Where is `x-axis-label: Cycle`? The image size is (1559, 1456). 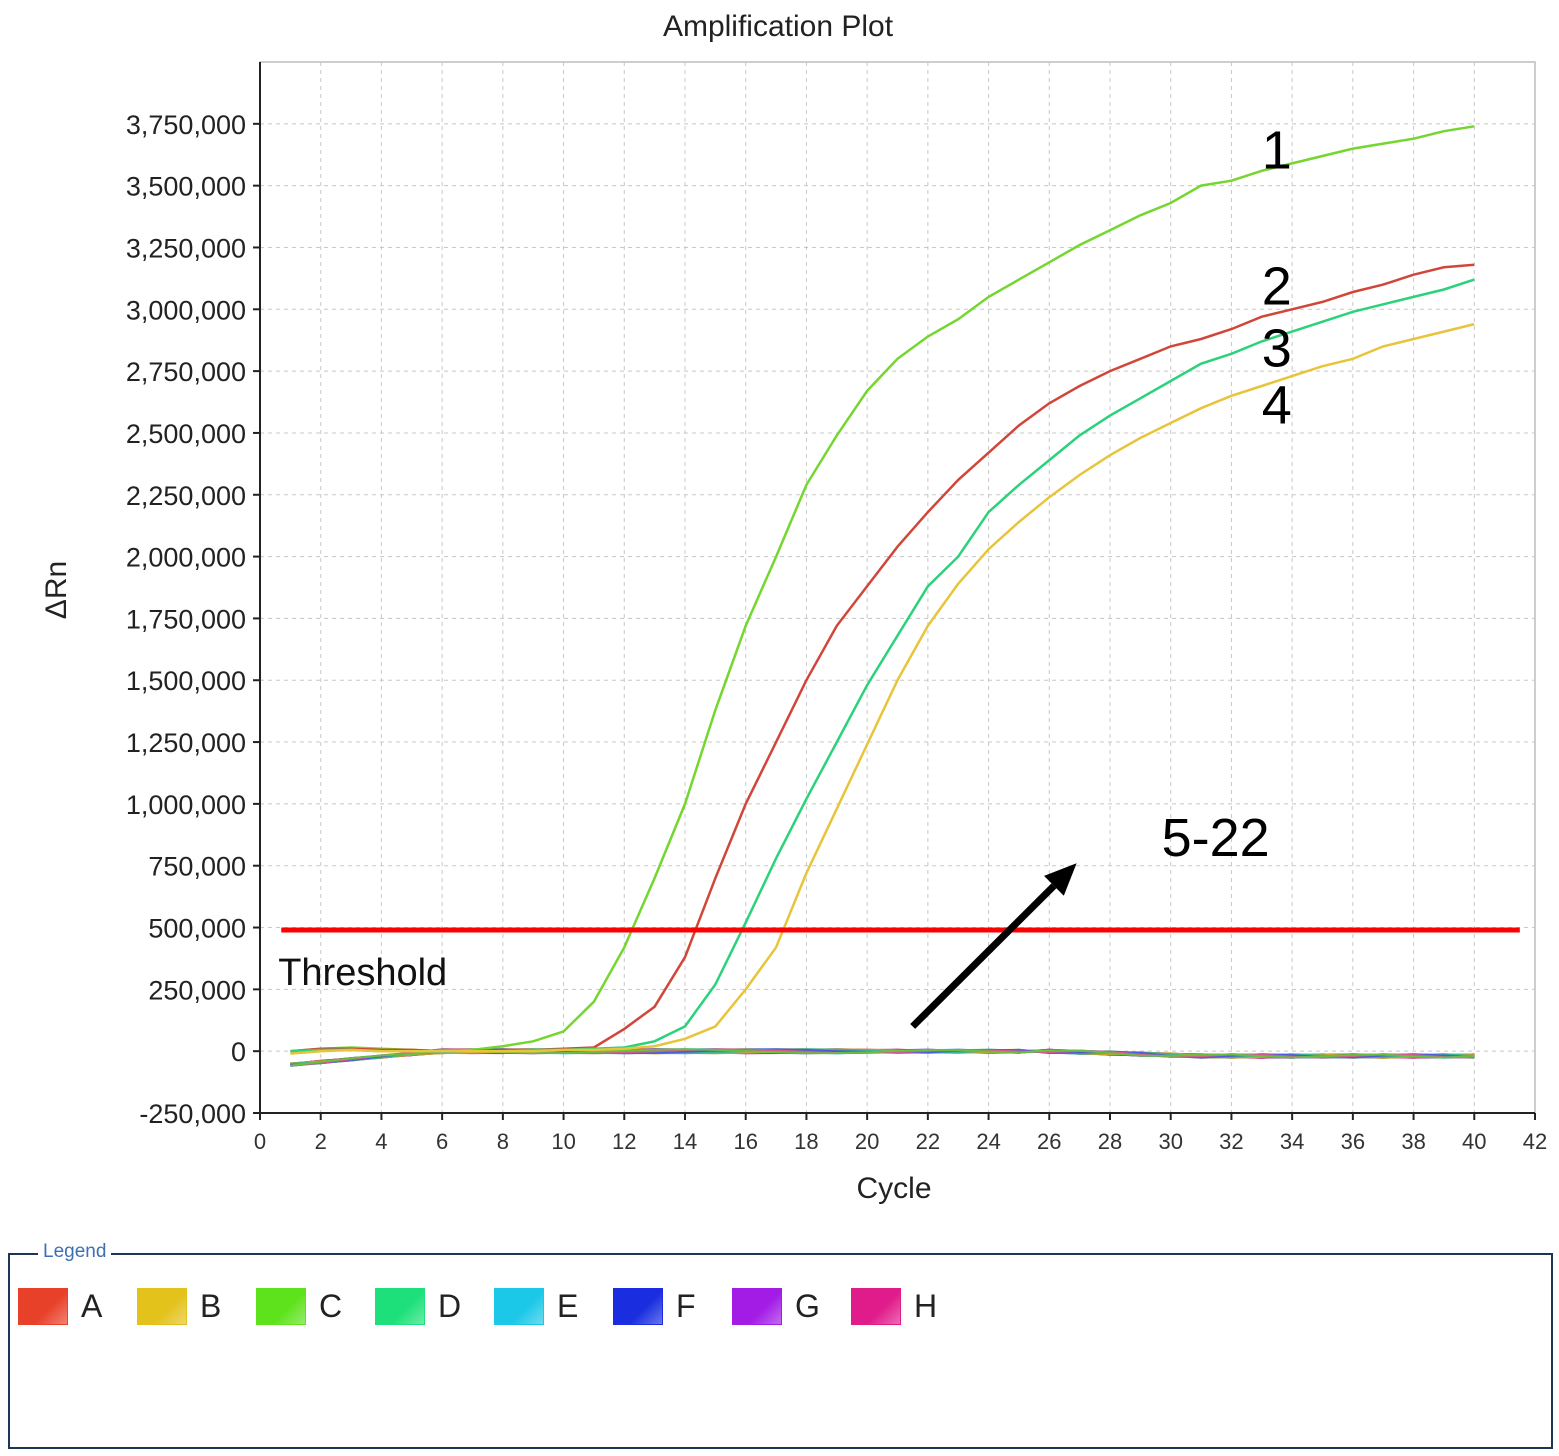 x-axis-label: Cycle is located at coordinates (893, 1188).